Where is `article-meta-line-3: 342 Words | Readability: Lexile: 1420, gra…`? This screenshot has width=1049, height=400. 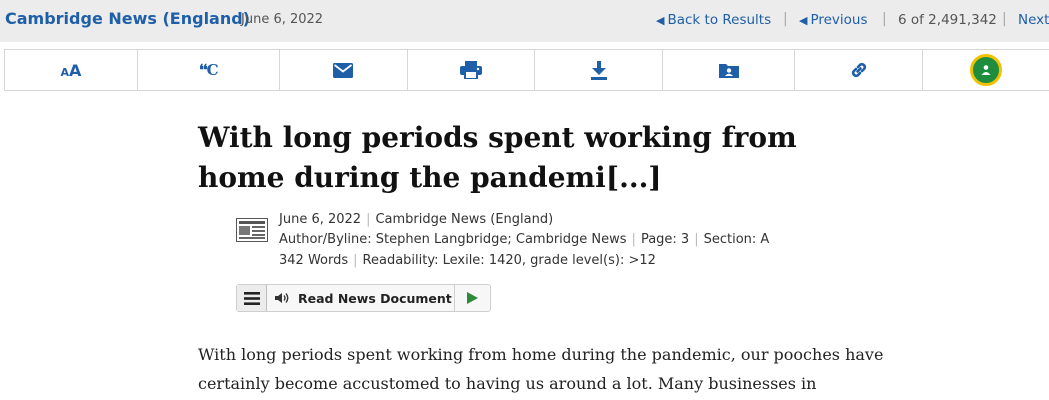
article-meta-line-3: 342 Words | Readability: Lexile: 1420, gra… is located at coordinates (467, 260).